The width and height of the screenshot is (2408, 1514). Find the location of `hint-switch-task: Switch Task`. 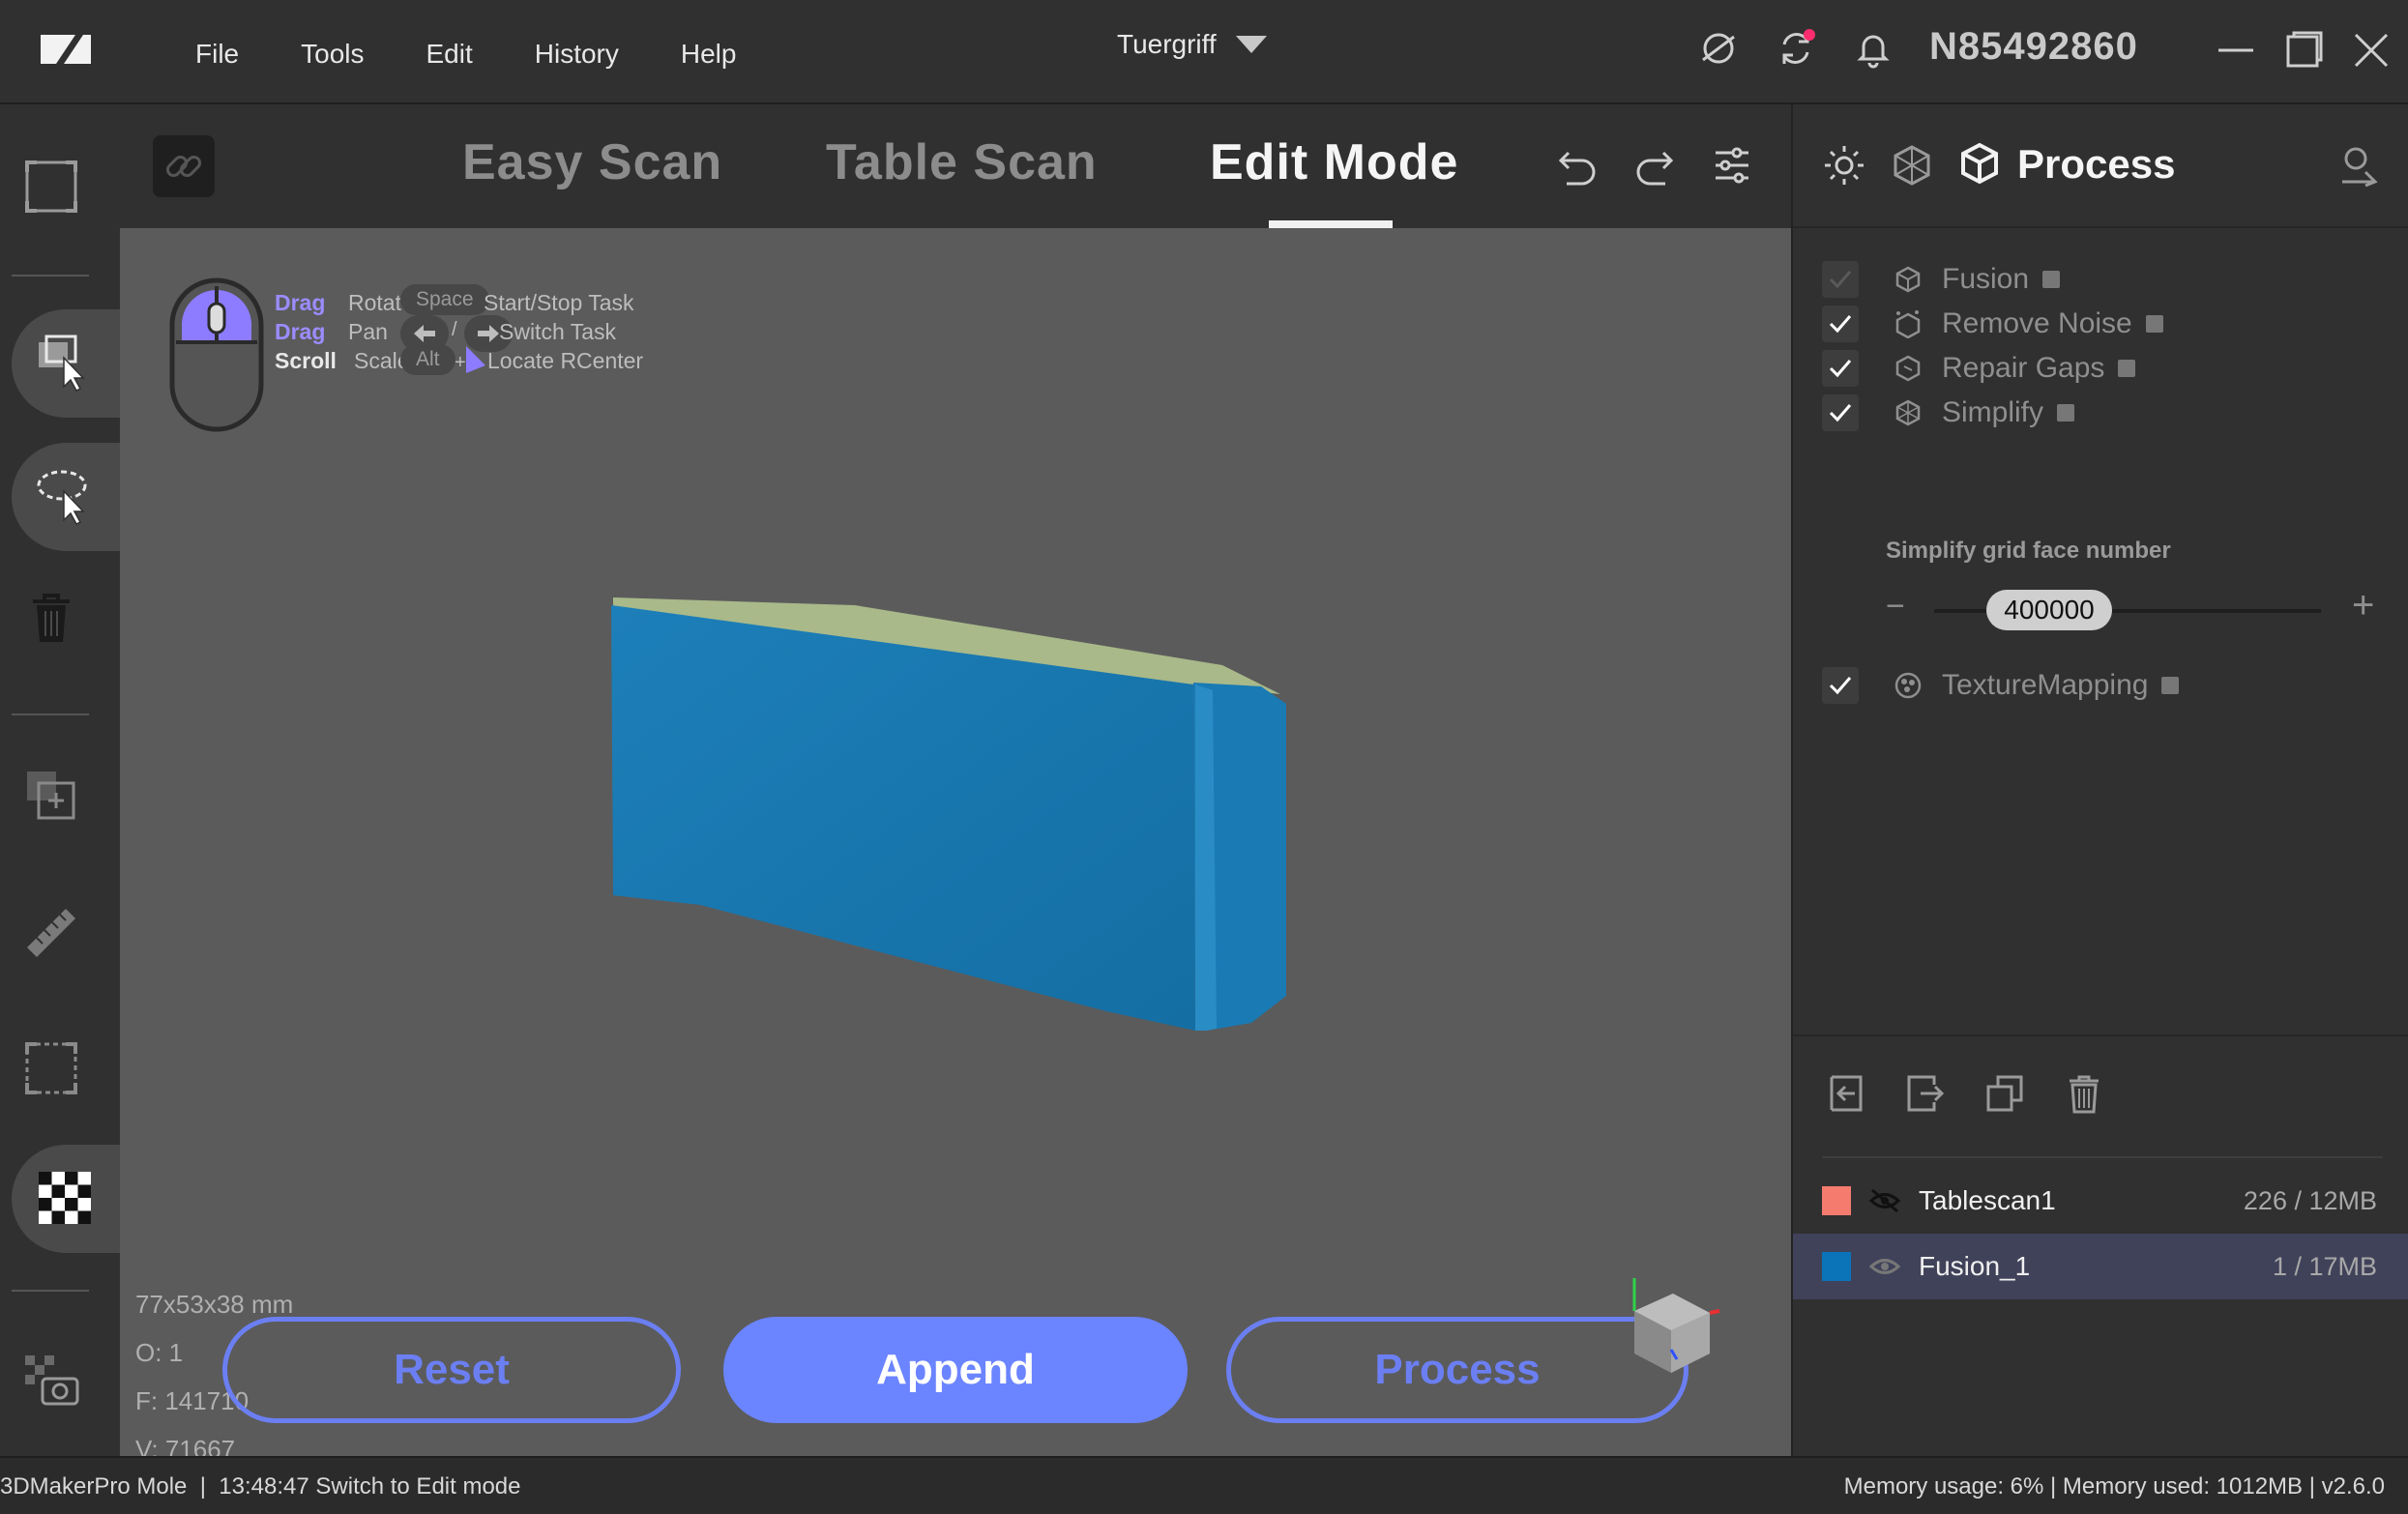

hint-switch-task: Switch Task is located at coordinates (558, 332).